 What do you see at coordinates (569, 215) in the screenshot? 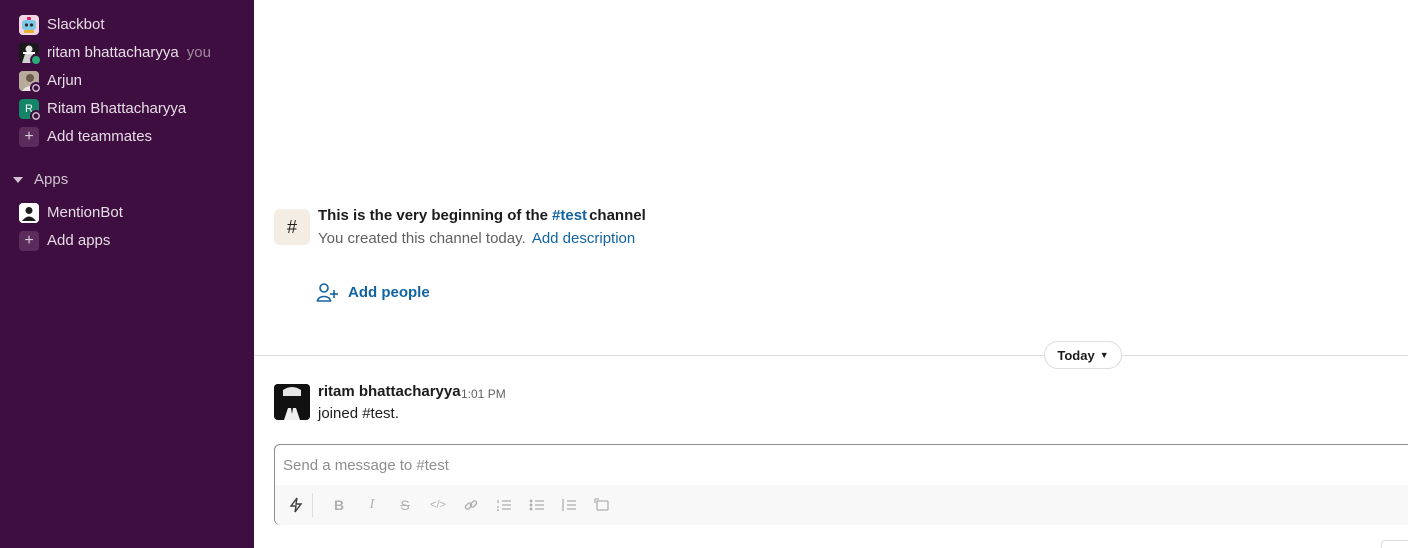
I see `channel-name-link: #test` at bounding box center [569, 215].